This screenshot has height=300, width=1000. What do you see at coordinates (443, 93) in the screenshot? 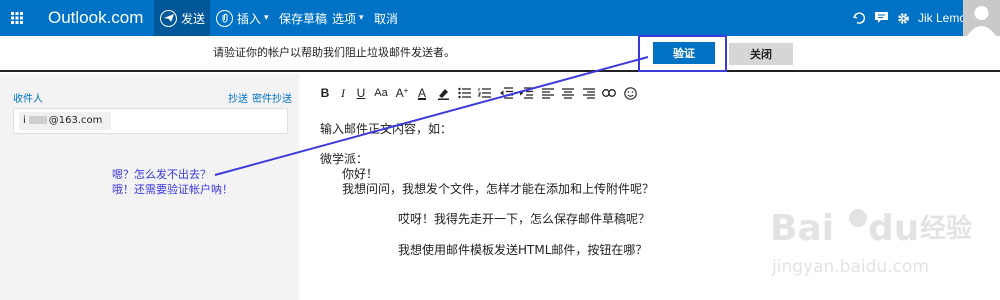
I see `highlight-icon` at bounding box center [443, 93].